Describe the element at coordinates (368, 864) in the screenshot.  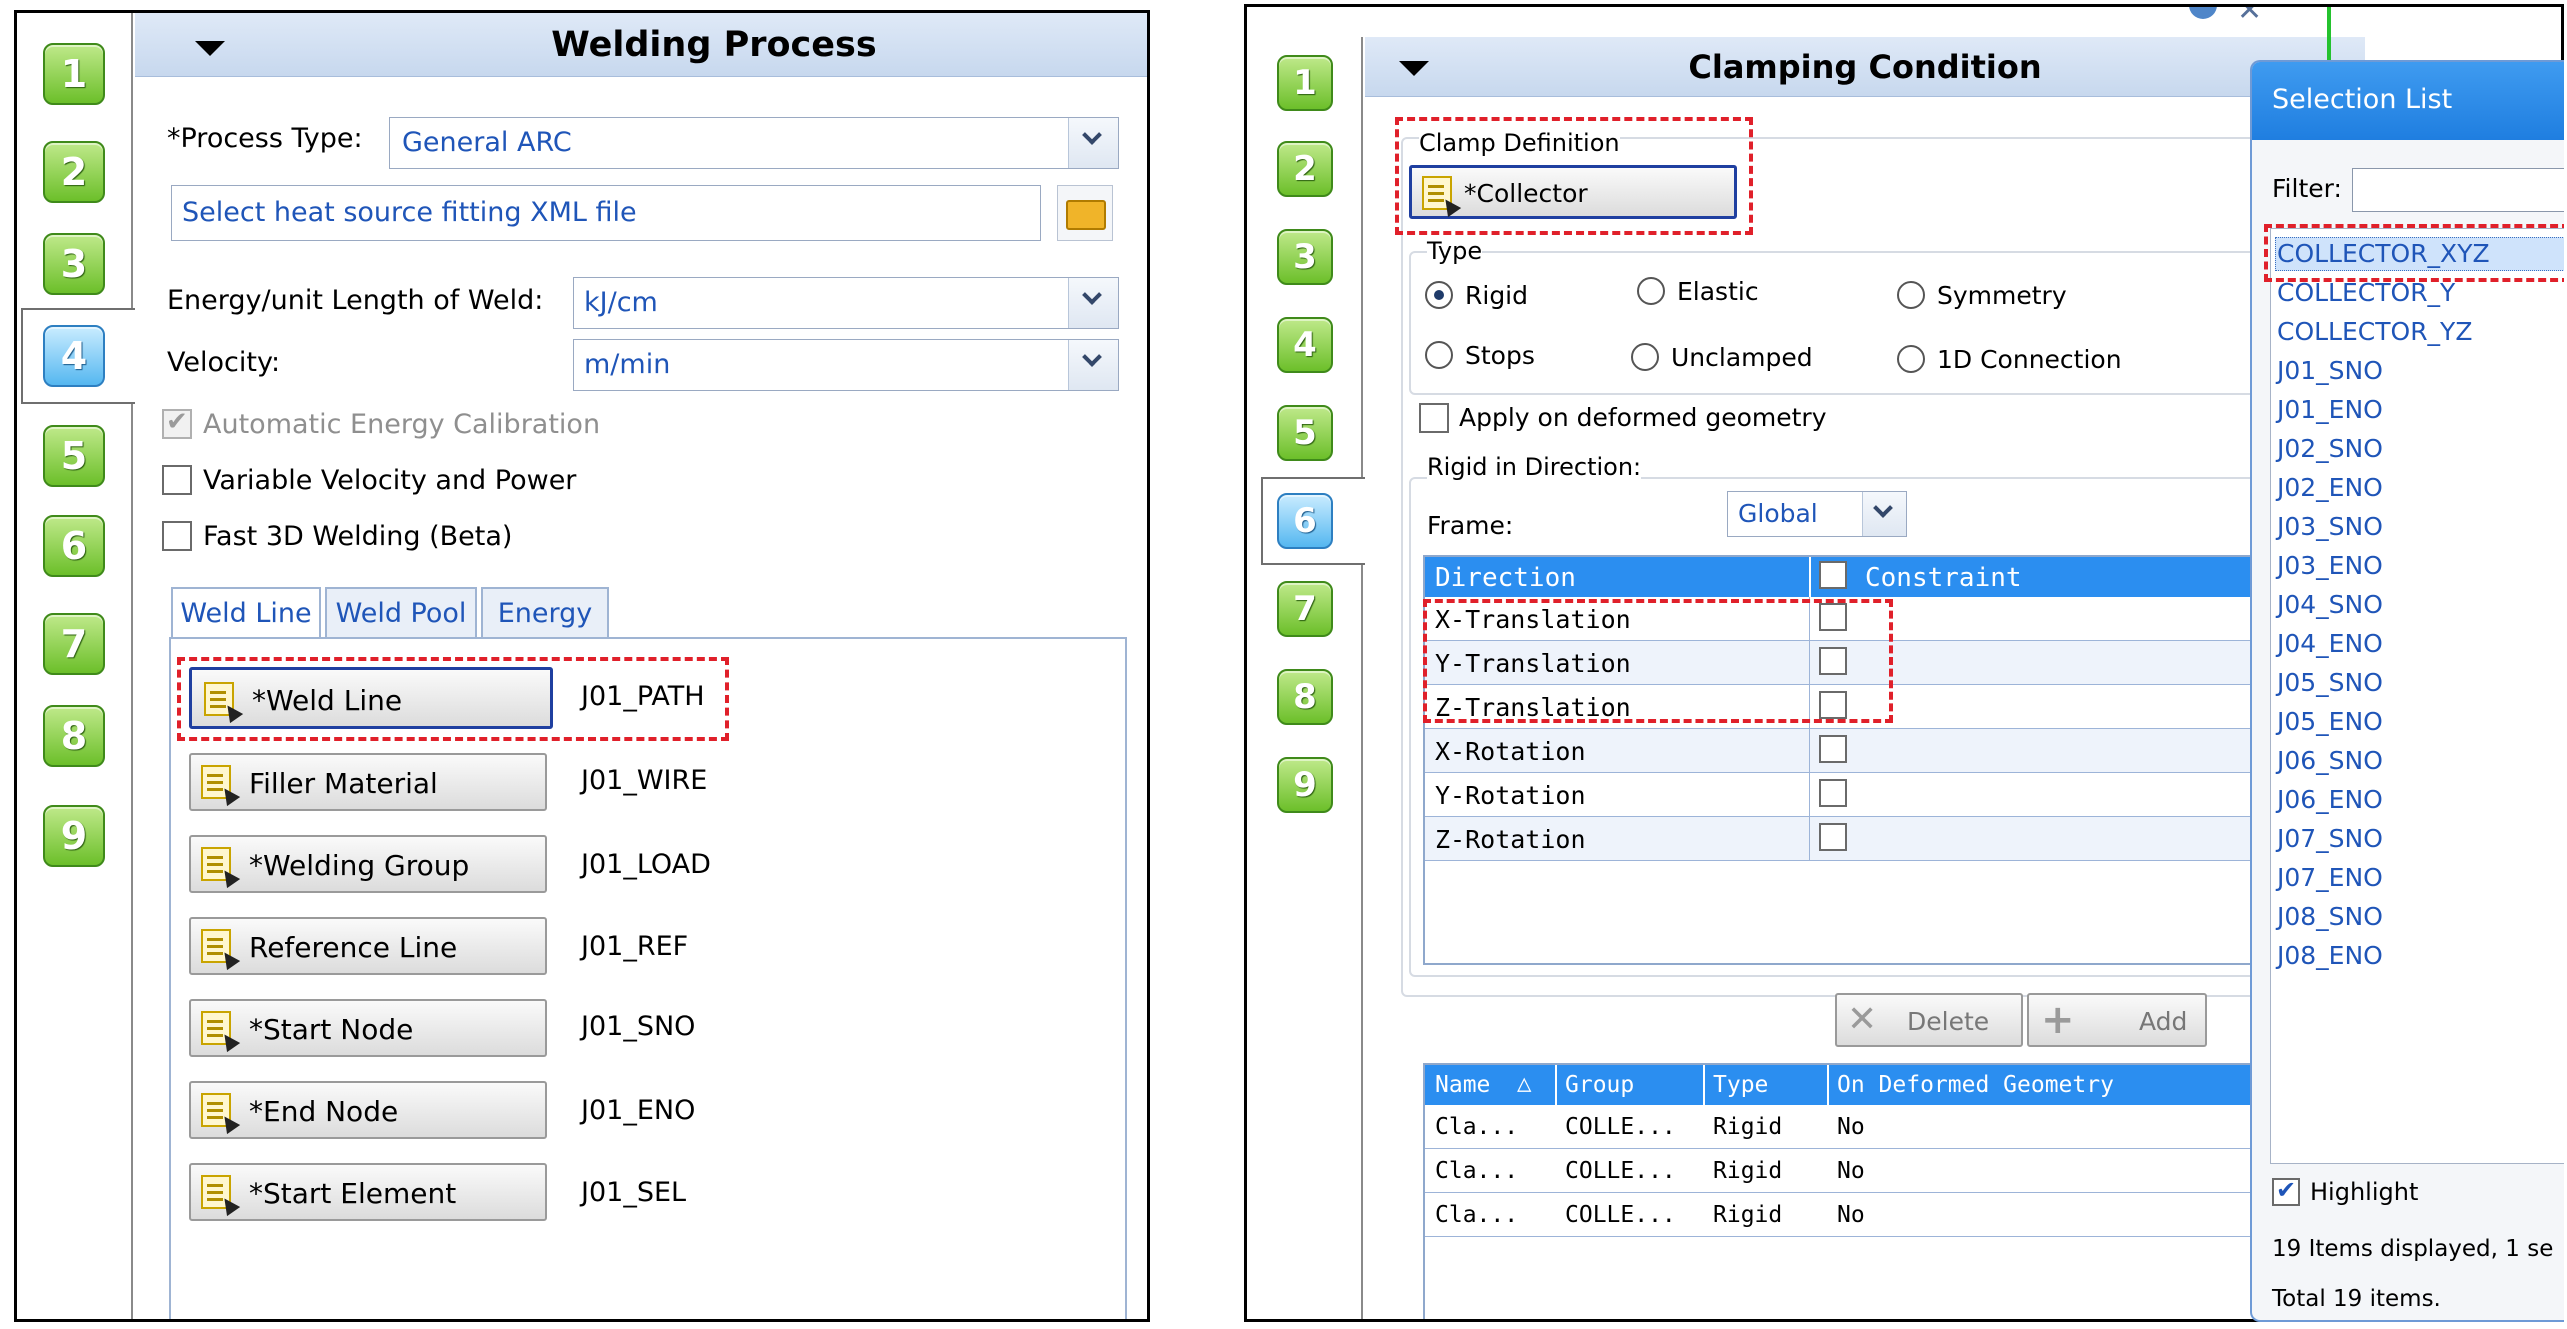
I see `welding-group-button: *Welding Group` at that location.